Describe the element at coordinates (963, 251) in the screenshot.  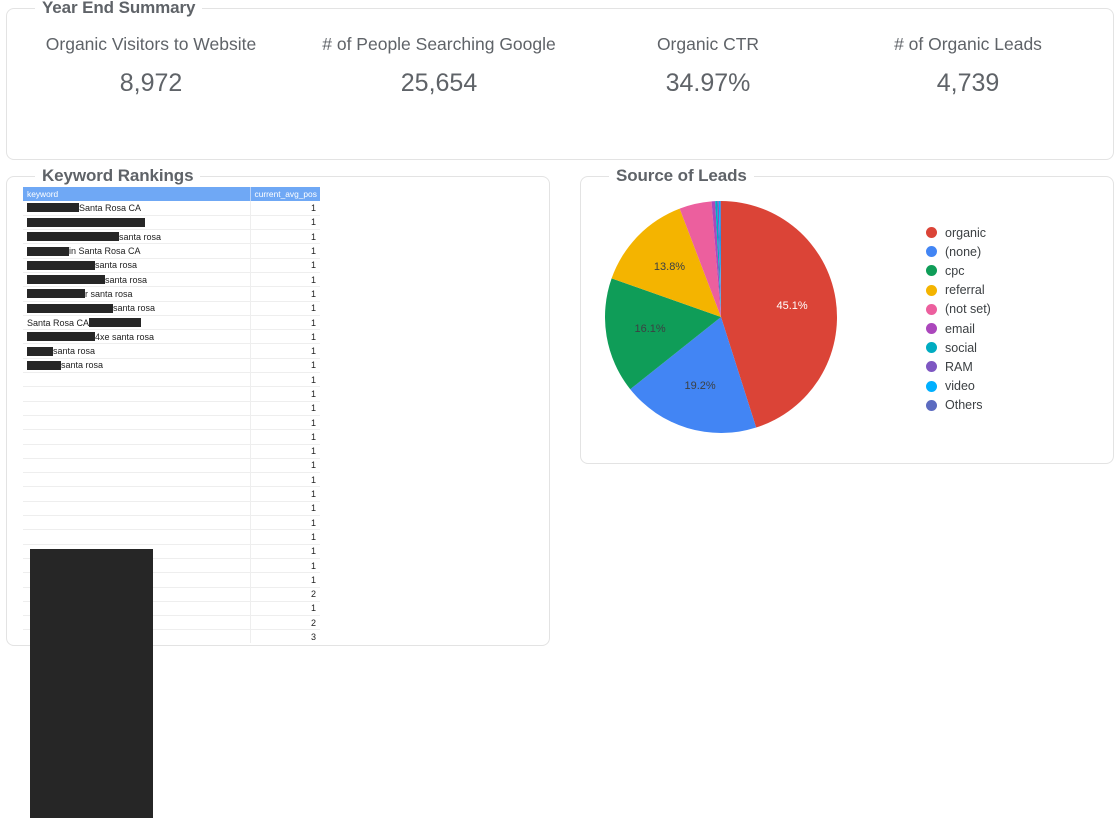
I see `legend-label: (none)` at that location.